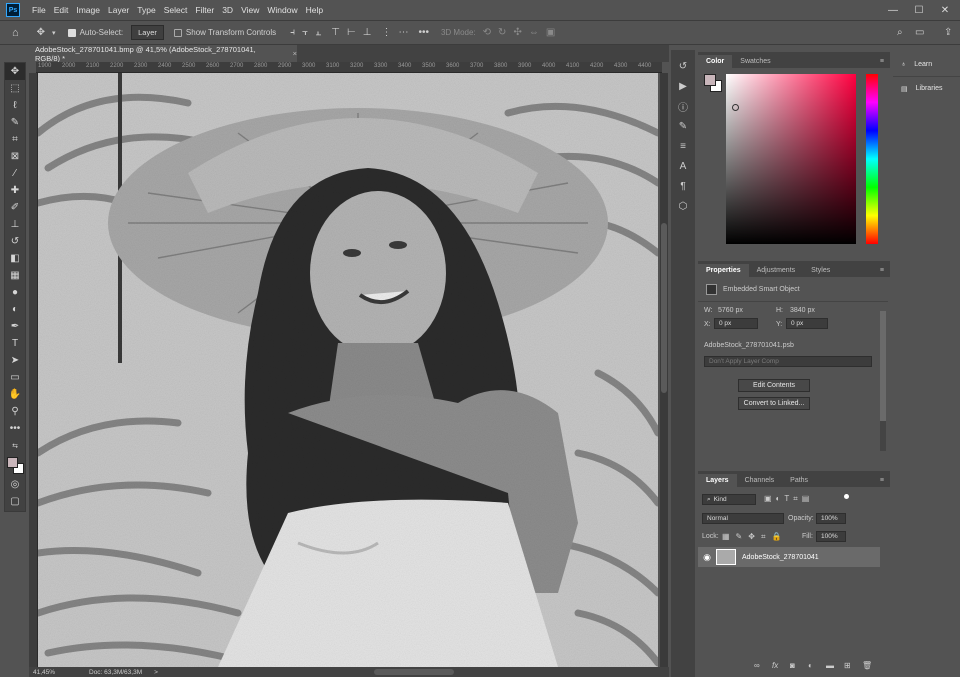  What do you see at coordinates (351, 32) in the screenshot?
I see `align-middle-icon: ⊢` at bounding box center [351, 32].